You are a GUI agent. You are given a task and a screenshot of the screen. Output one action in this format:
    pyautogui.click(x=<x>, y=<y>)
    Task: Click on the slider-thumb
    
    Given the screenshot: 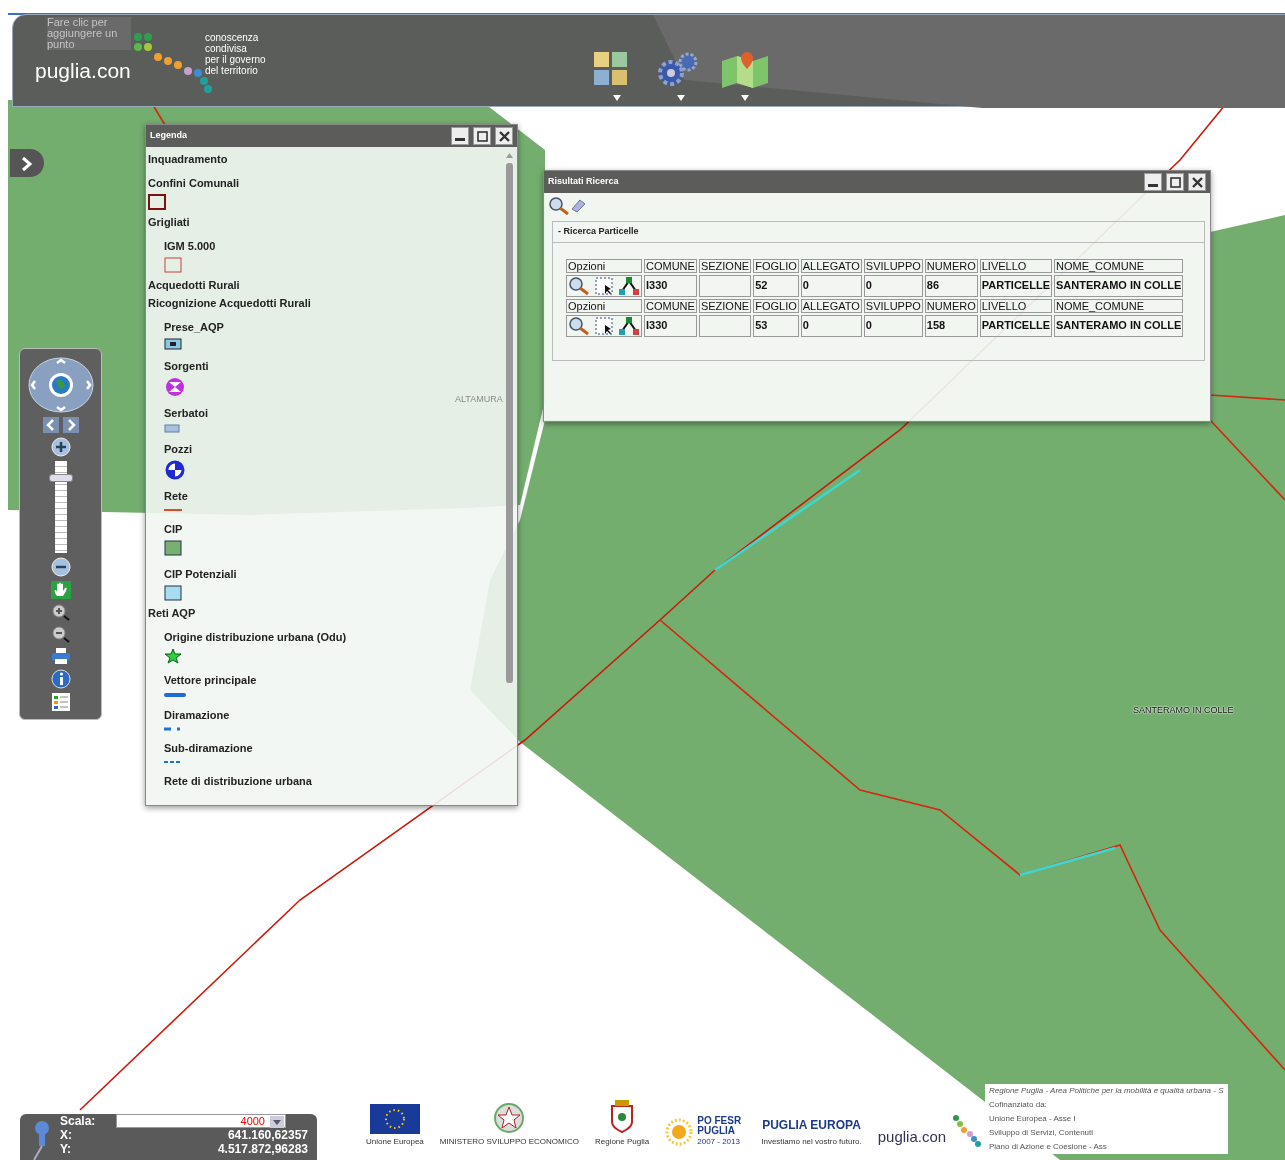 What is the action you would take?
    pyautogui.click(x=60, y=477)
    